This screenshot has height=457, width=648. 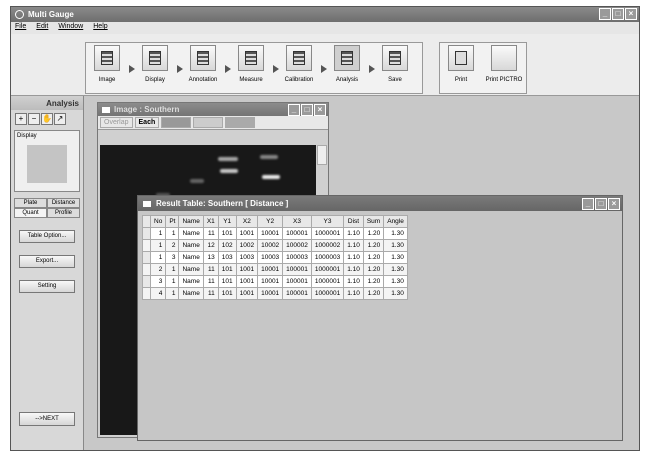 What do you see at coordinates (353, 221) in the screenshot?
I see `column-header: Dist` at bounding box center [353, 221].